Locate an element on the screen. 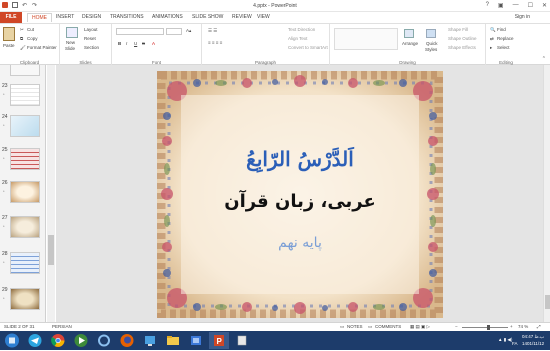 The width and height of the screenshot is (550, 351). thumbnail-scrollbar is located at coordinates (51, 193).